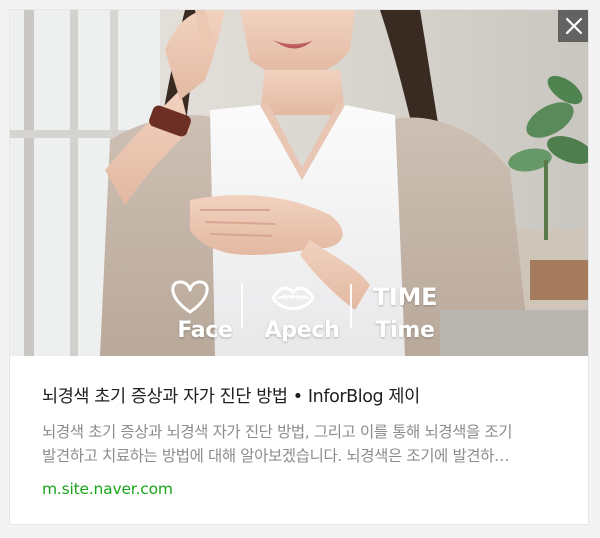  Describe the element at coordinates (302, 395) in the screenshot. I see `preview-title: 뇌경색 초기 증상과 자가 진단 방법 • InforBlog 제이` at that location.